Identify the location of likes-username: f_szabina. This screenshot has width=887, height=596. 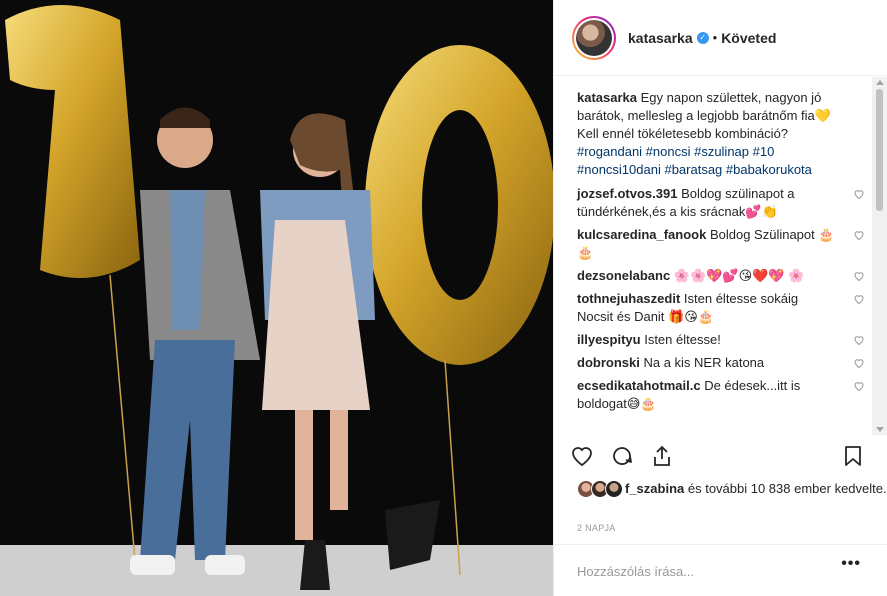
(654, 488).